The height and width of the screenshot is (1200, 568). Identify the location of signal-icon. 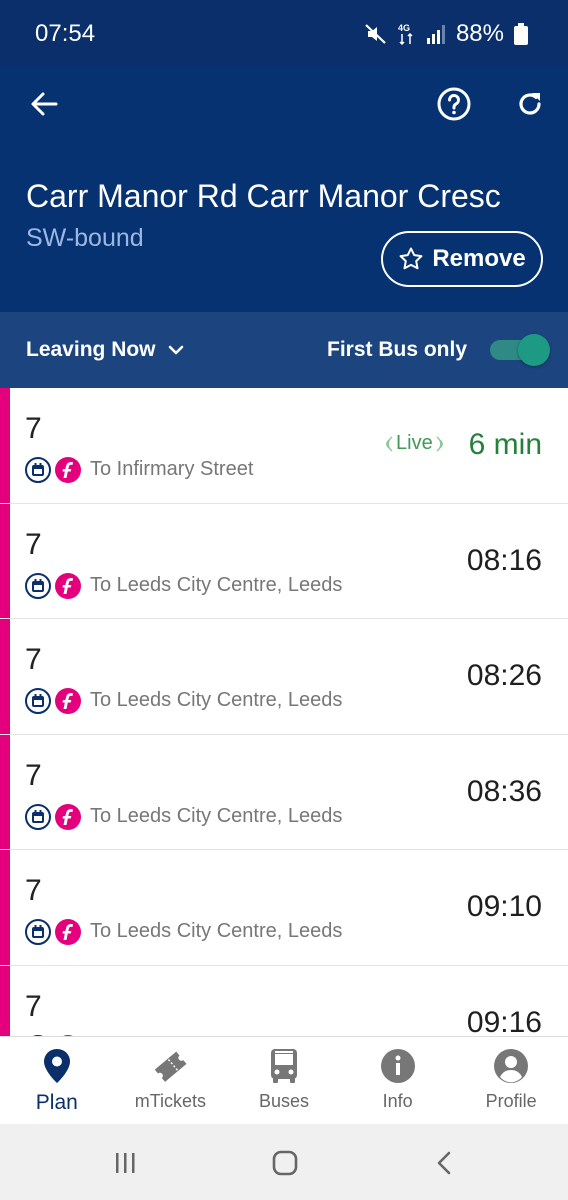
(436, 34).